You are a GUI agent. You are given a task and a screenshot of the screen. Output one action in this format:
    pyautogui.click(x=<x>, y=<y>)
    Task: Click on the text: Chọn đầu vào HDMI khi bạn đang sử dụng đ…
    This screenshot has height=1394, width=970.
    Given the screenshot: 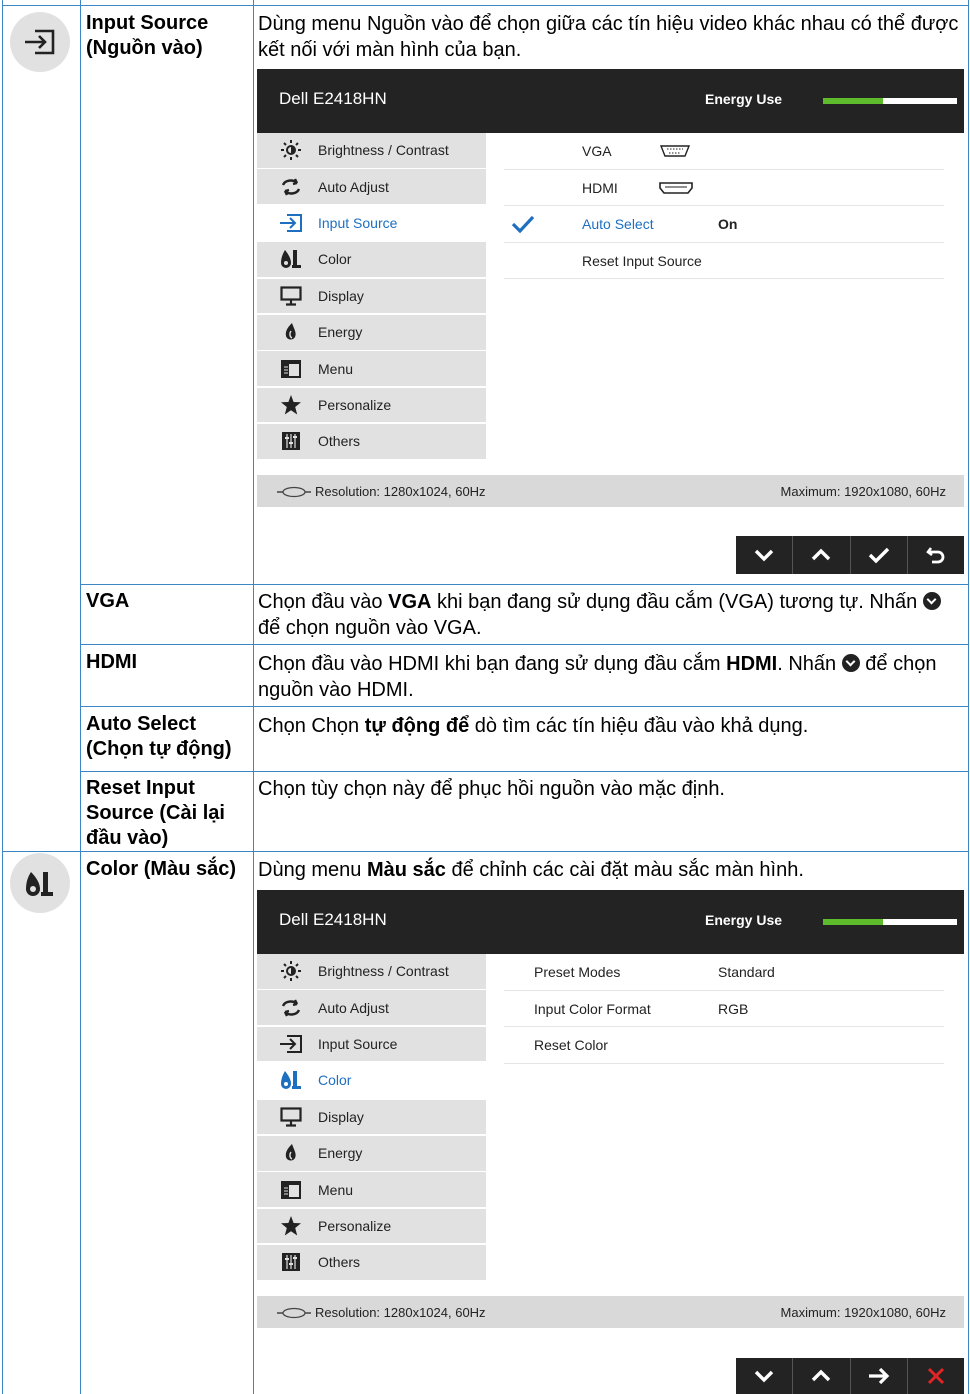 What is the action you would take?
    pyautogui.click(x=492, y=664)
    